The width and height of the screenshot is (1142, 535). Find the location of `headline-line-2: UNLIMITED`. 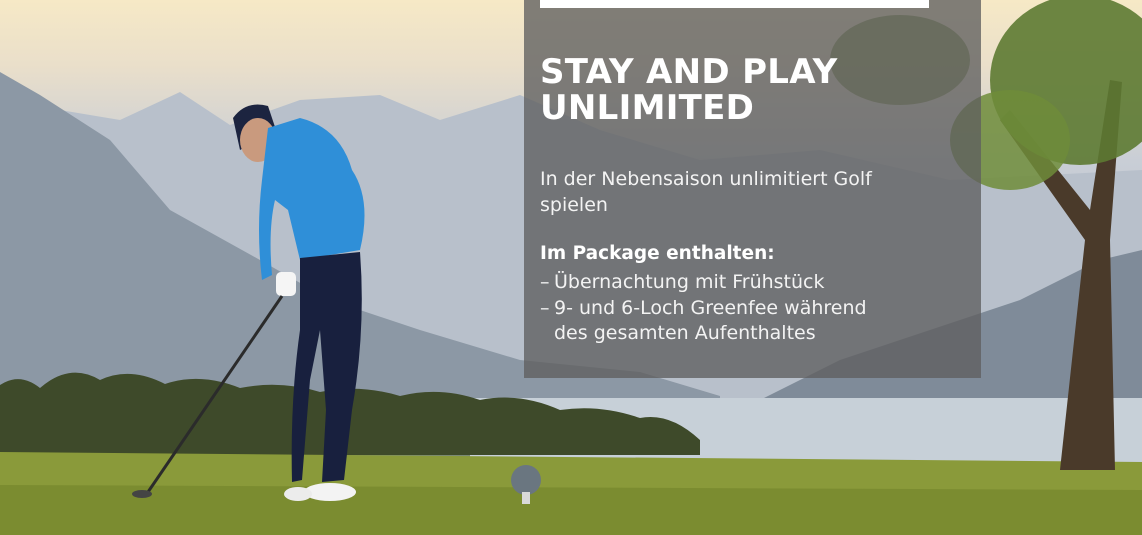

headline-line-2: UNLIMITED is located at coordinates (647, 108).